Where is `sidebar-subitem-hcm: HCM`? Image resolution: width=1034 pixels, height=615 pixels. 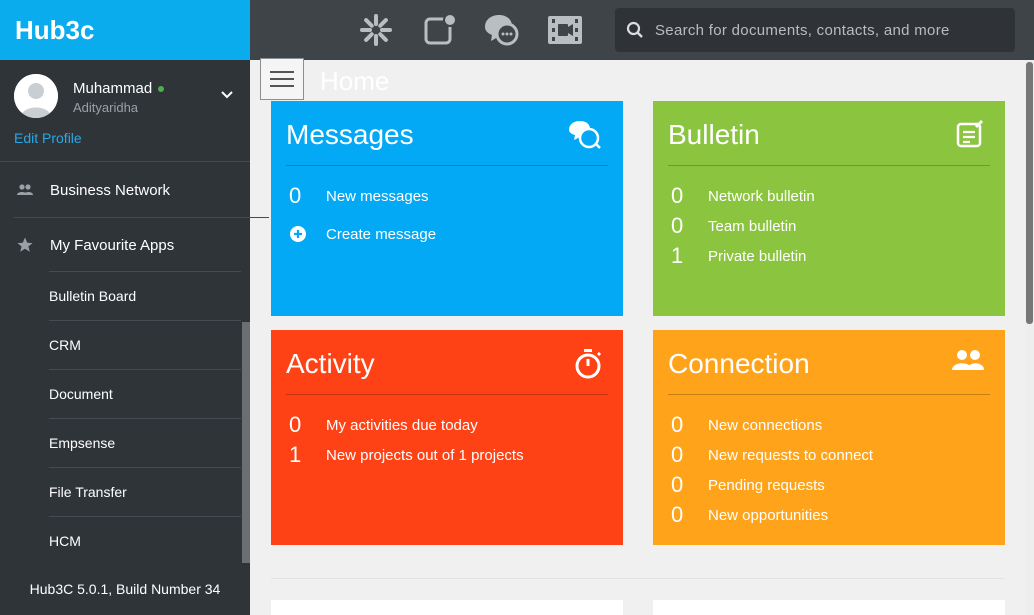
sidebar-subitem-hcm: HCM is located at coordinates (145, 540).